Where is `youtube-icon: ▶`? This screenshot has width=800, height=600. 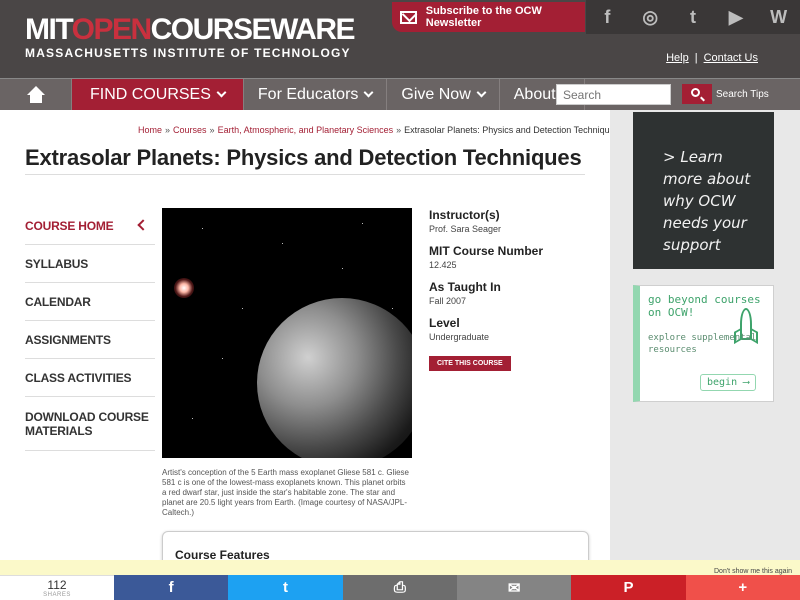
youtube-icon: ▶ is located at coordinates (735, 17).